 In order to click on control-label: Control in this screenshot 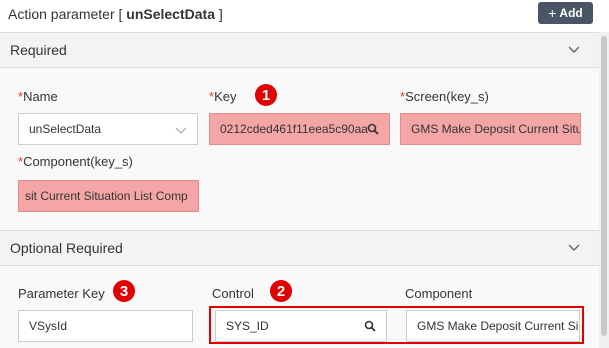, I will do `click(233, 293)`.